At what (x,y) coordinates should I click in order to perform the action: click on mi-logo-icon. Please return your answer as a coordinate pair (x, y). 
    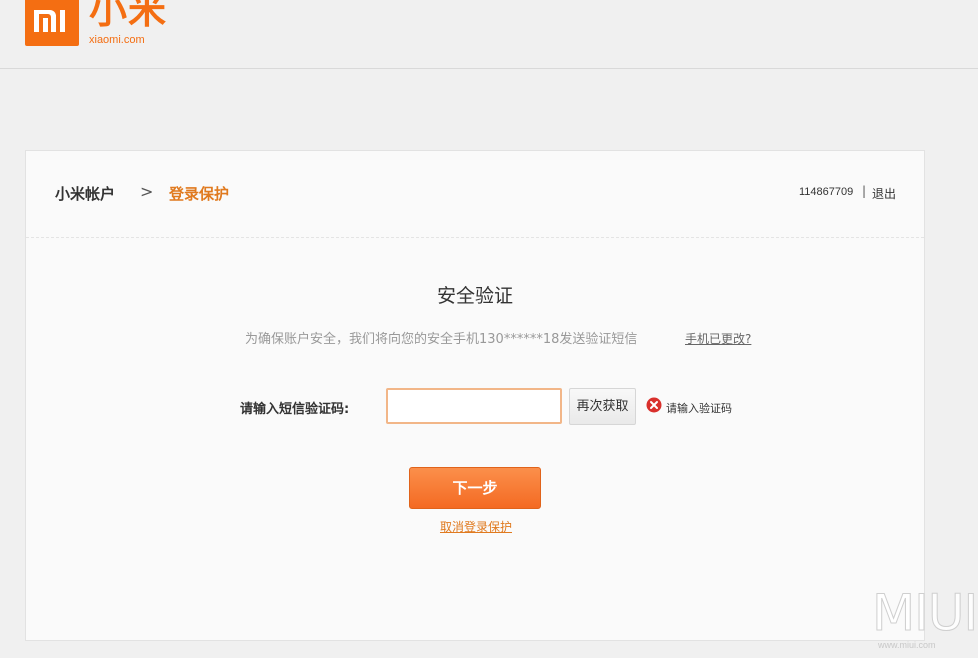
    Looking at the image, I should click on (52, 23).